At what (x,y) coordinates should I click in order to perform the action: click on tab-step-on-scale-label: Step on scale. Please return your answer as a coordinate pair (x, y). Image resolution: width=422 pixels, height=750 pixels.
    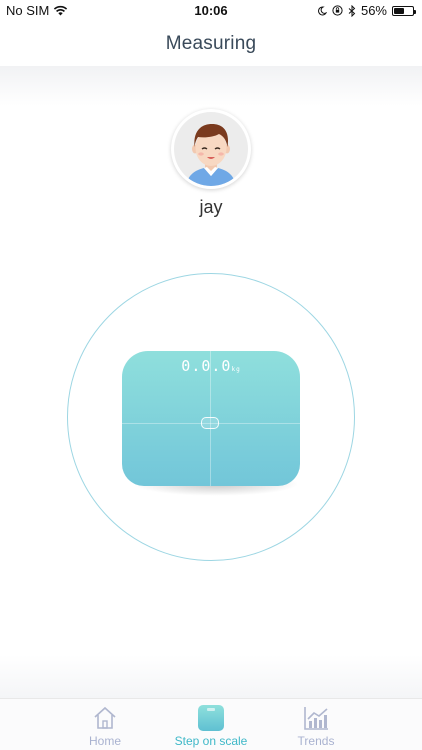
    Looking at the image, I should click on (211, 741).